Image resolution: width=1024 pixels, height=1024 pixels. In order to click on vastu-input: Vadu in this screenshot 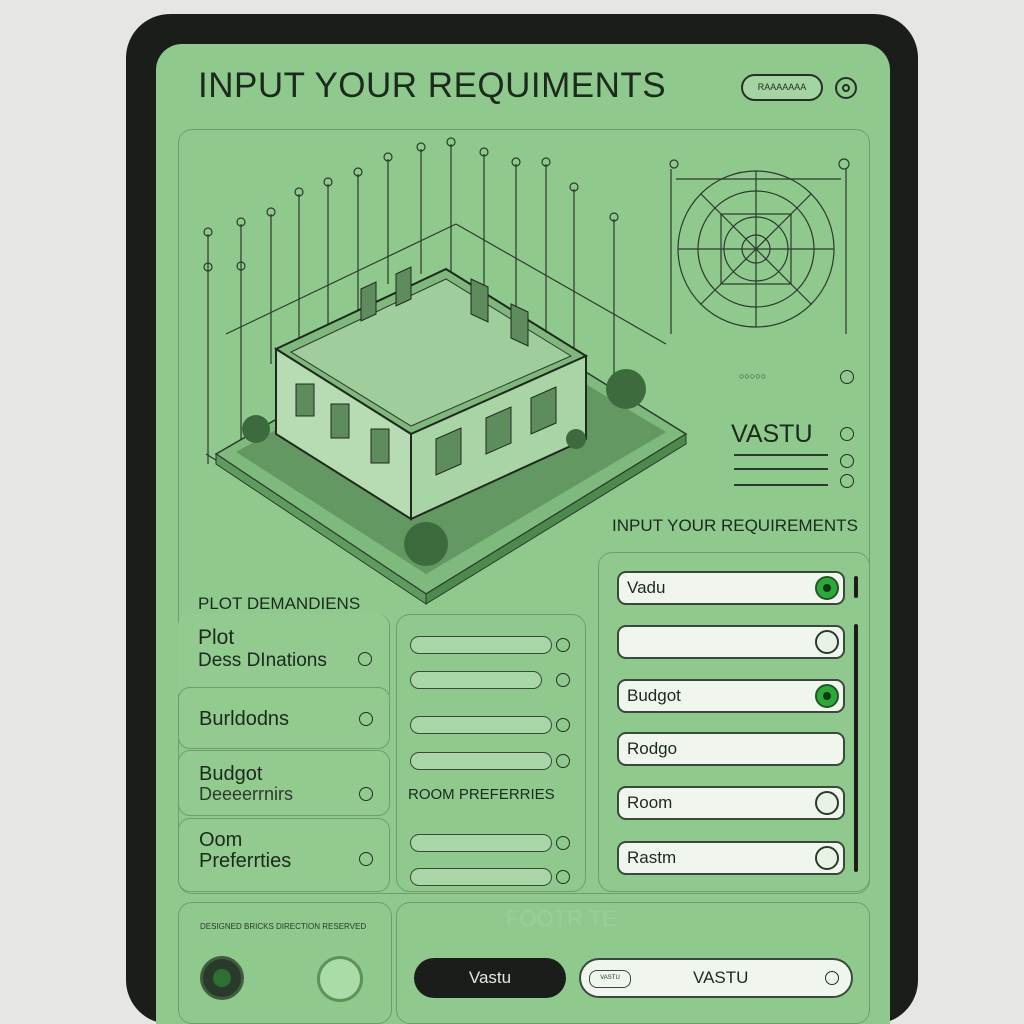, I will do `click(731, 588)`.